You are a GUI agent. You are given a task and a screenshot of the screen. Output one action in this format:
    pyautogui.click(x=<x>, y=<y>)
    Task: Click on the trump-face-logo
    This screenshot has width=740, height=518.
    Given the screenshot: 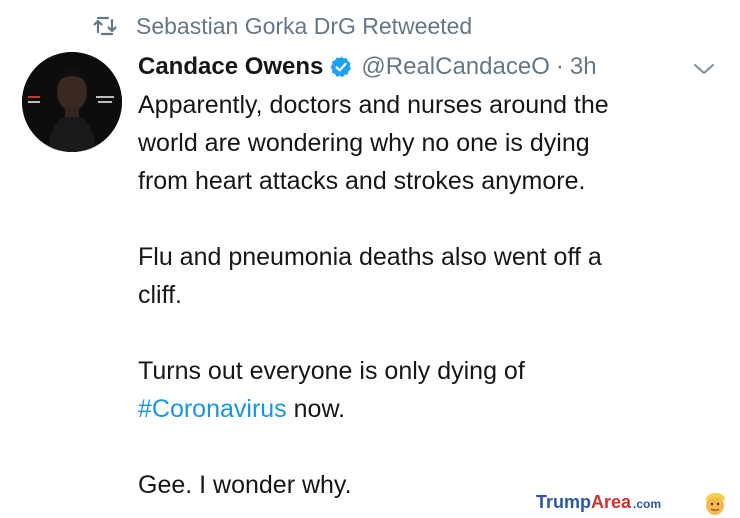 What is the action you would take?
    pyautogui.click(x=715, y=503)
    